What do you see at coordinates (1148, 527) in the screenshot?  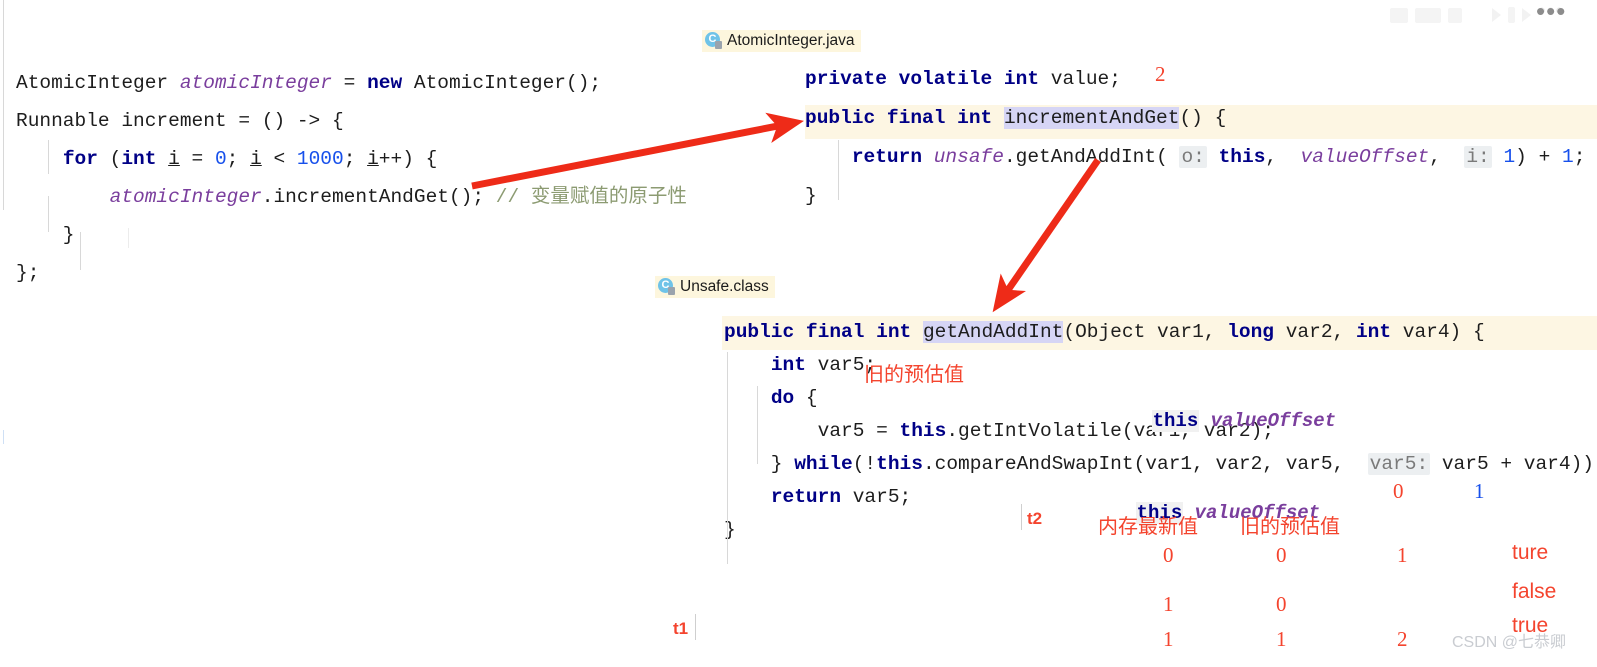 I see `annotation-column-memory-latest: 内存最新值` at bounding box center [1148, 527].